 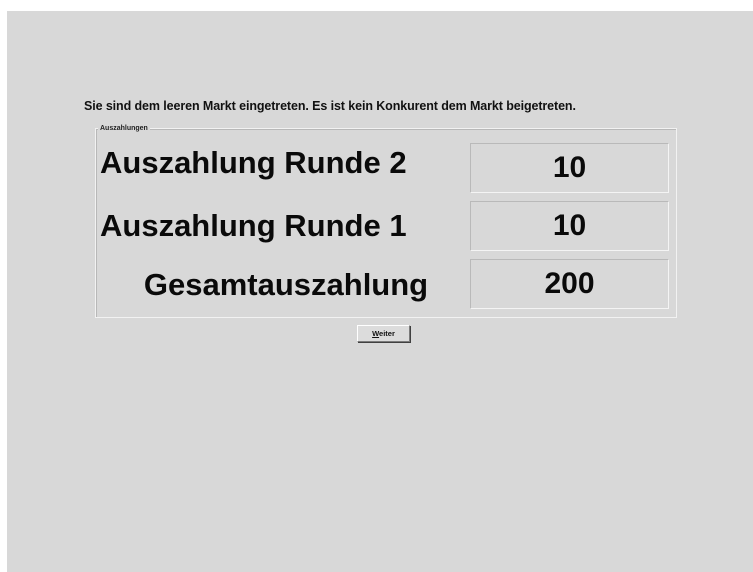 I want to click on next-button-label: eiter, so click(x=387, y=333).